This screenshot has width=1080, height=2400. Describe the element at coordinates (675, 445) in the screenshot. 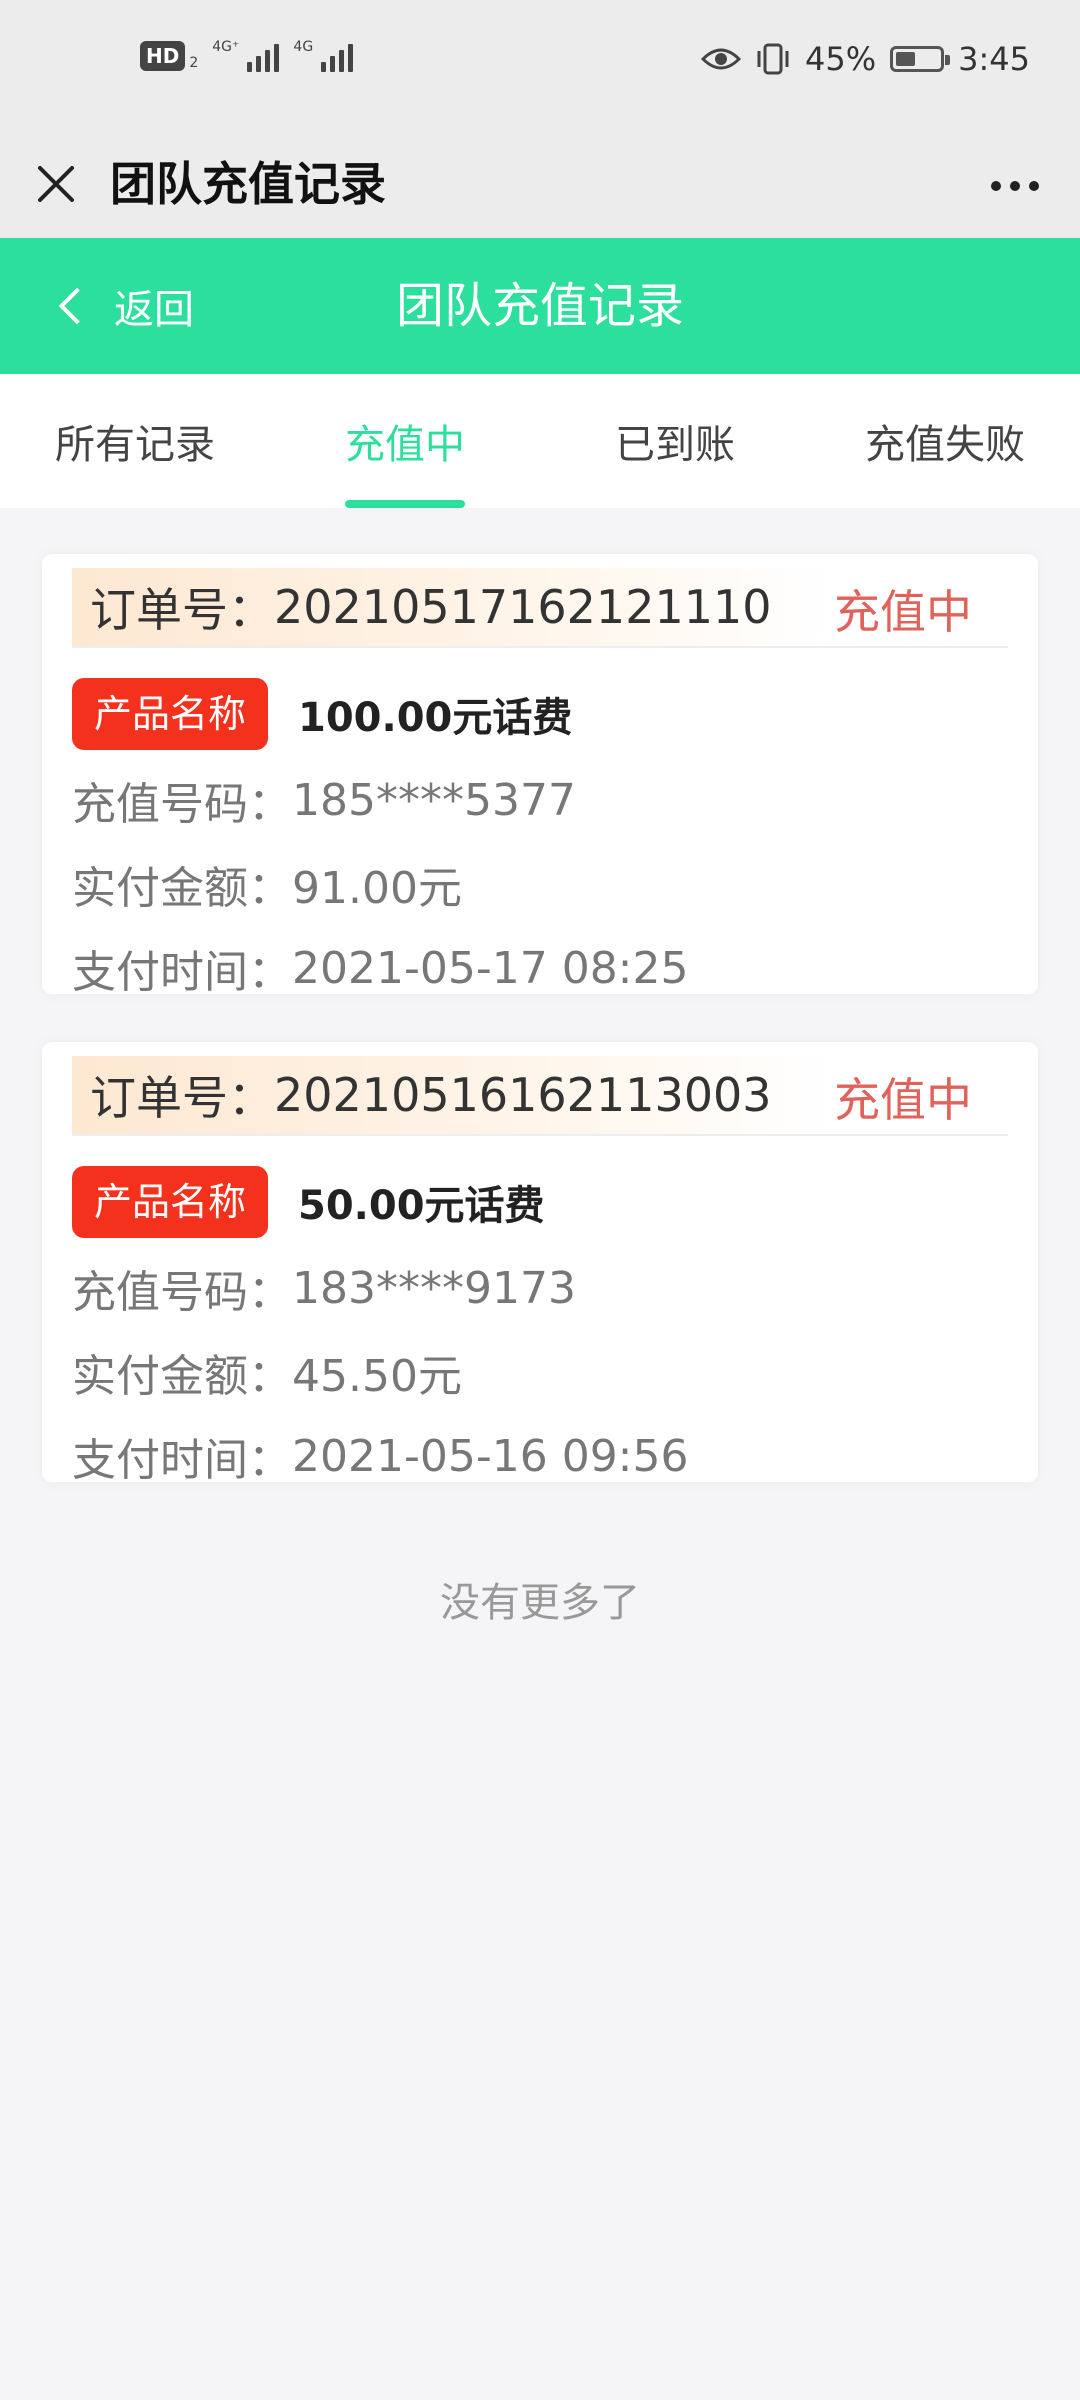

I see `tab-label: 已到账` at that location.